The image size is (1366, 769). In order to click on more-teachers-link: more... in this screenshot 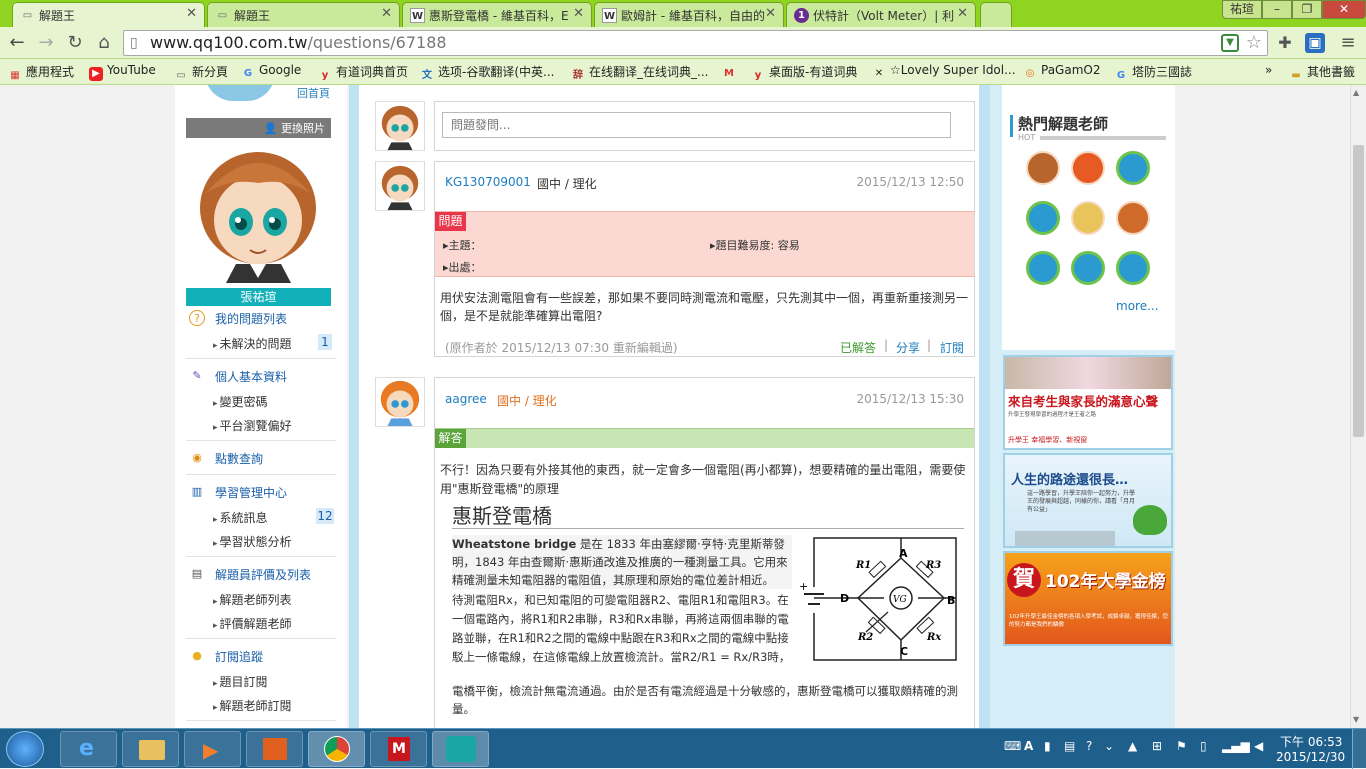, I will do `click(1137, 306)`.